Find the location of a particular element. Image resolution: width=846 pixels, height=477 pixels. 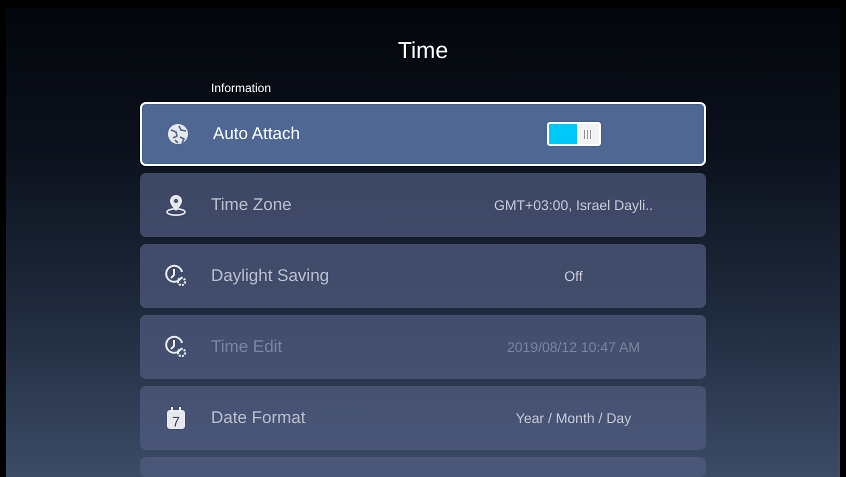

row-label: Time Zone is located at coordinates (252, 205).